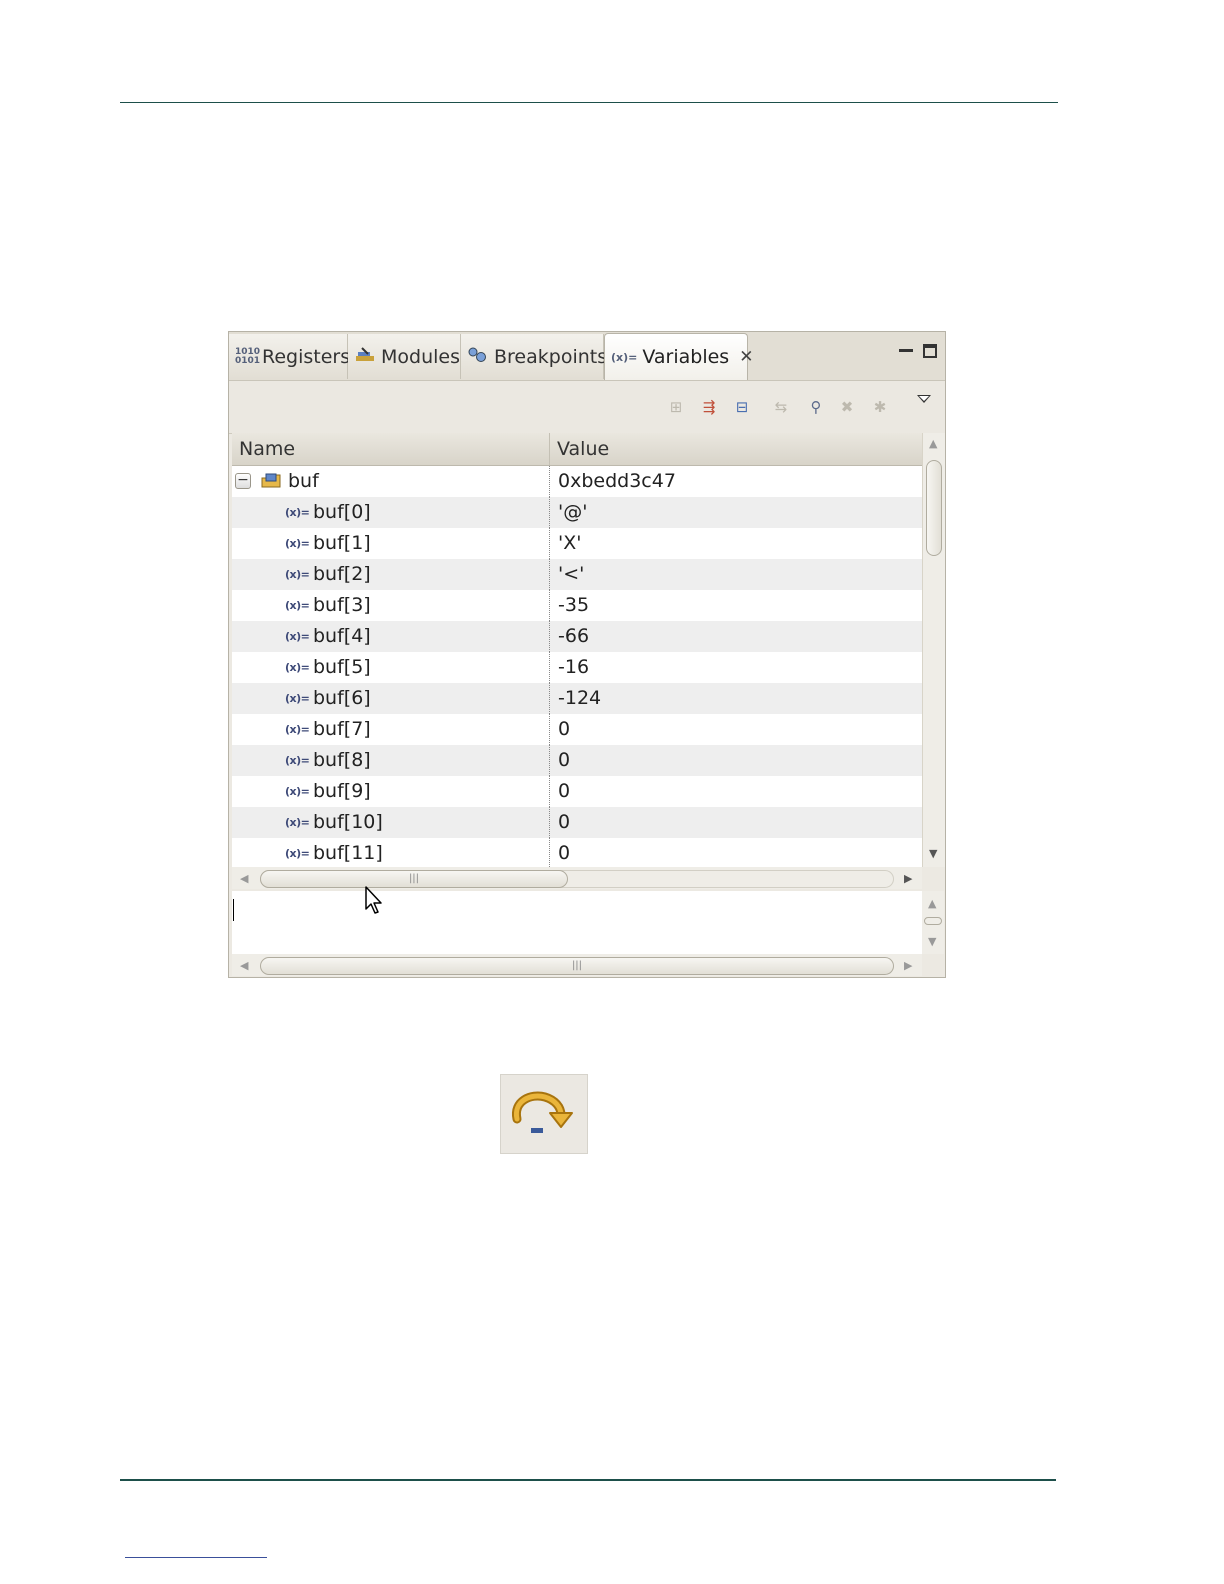 This screenshot has width=1224, height=1584. I want to click on variable-value: -35, so click(574, 605).